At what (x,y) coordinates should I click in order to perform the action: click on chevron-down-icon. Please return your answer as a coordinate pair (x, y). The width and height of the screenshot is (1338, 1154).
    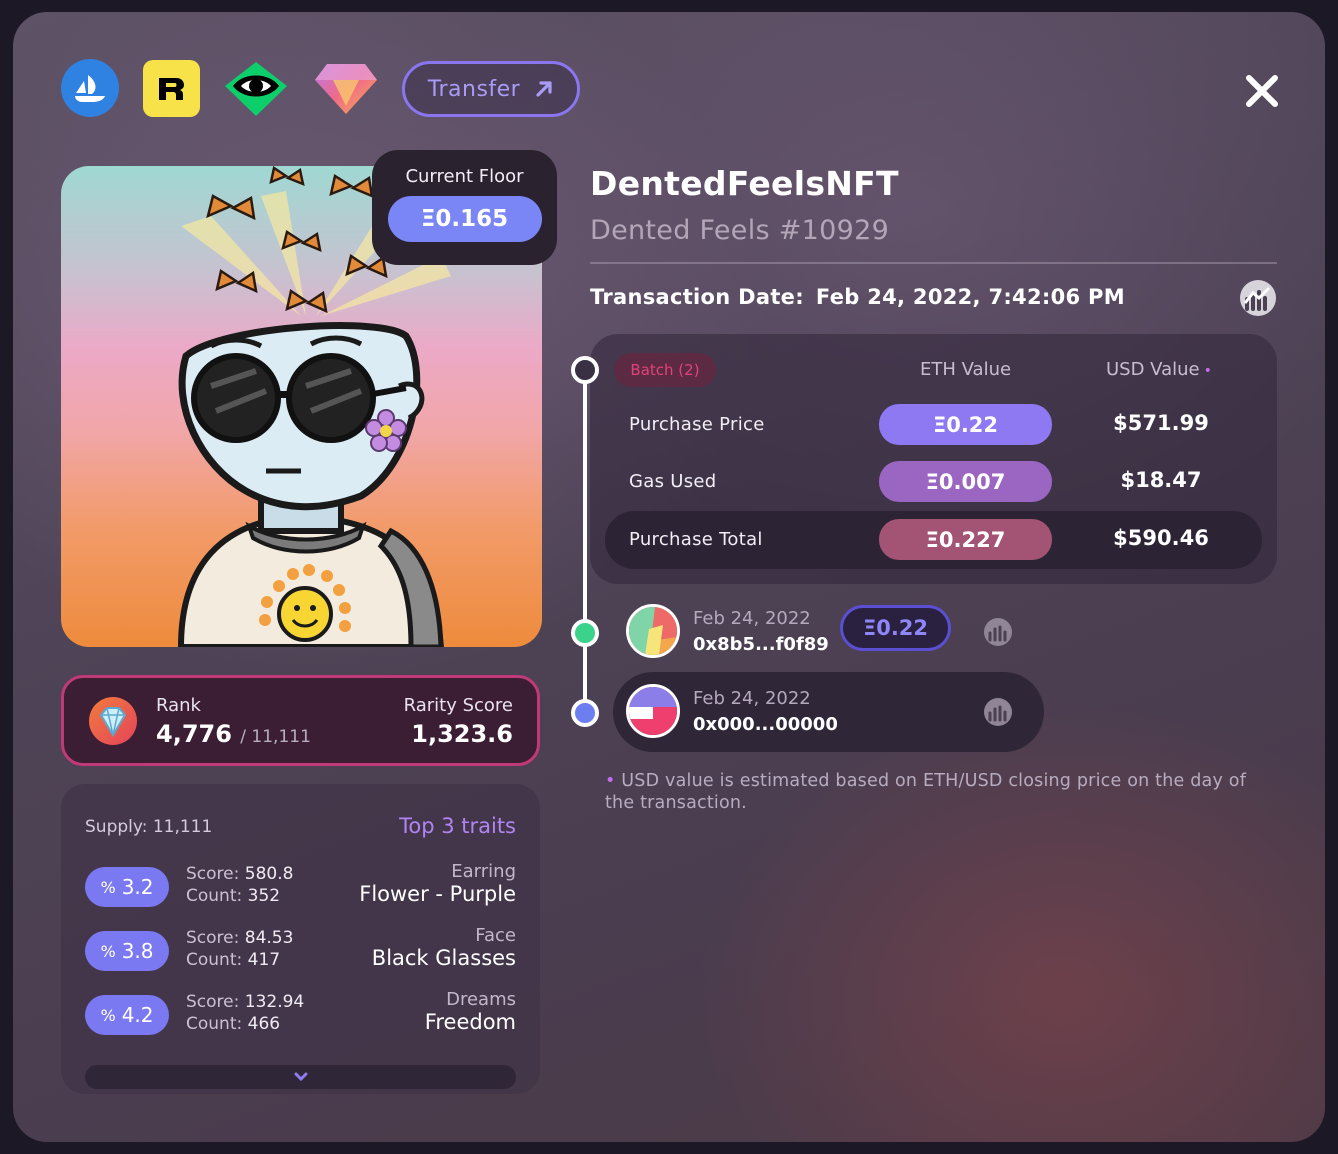
    Looking at the image, I should click on (300, 1077).